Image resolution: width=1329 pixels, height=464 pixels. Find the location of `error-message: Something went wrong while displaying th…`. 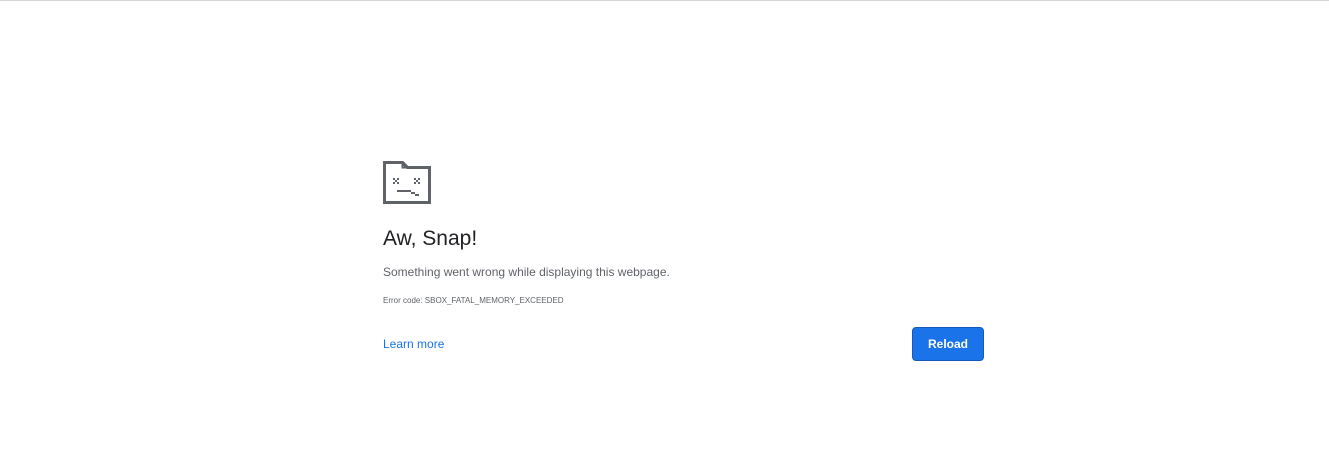

error-message: Something went wrong while displaying th… is located at coordinates (526, 272).